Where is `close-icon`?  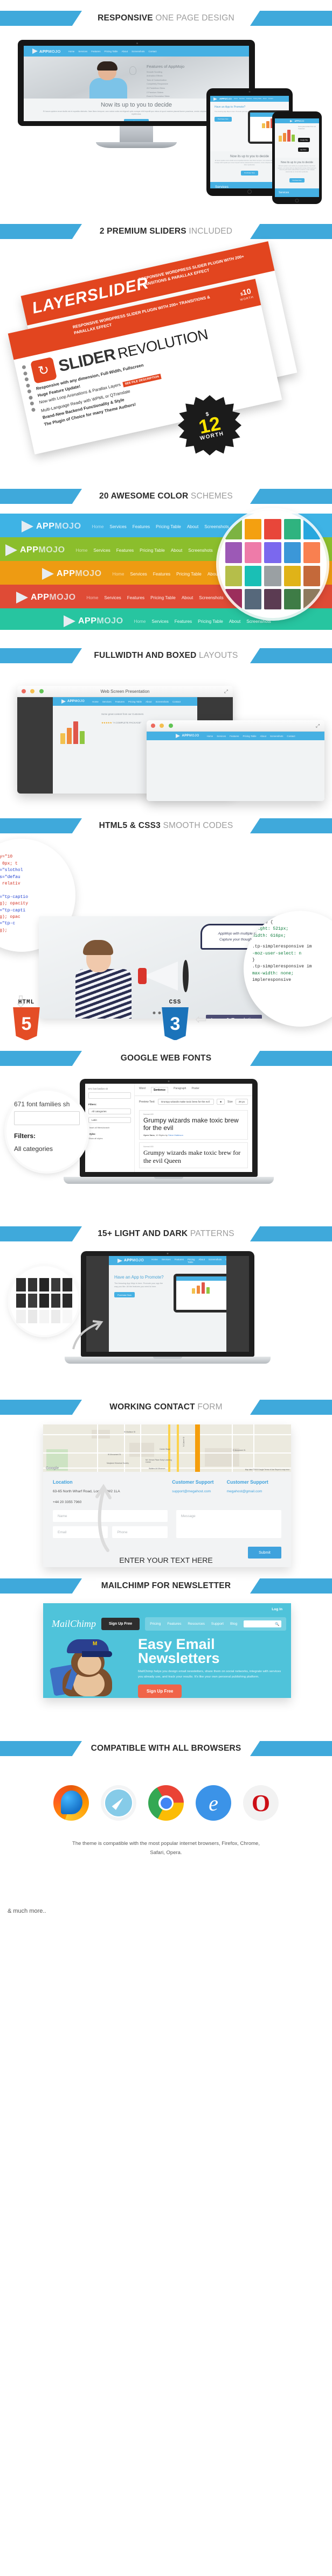
close-icon is located at coordinates (153, 726).